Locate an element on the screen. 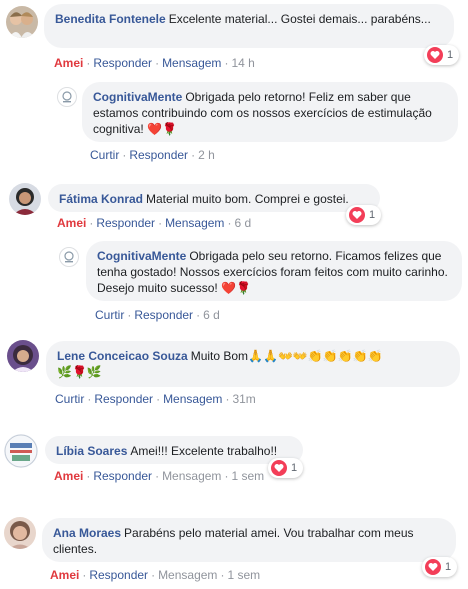 This screenshot has height=589, width=468. reply-actions: Curtir · Responder · 6 d is located at coordinates (157, 315).